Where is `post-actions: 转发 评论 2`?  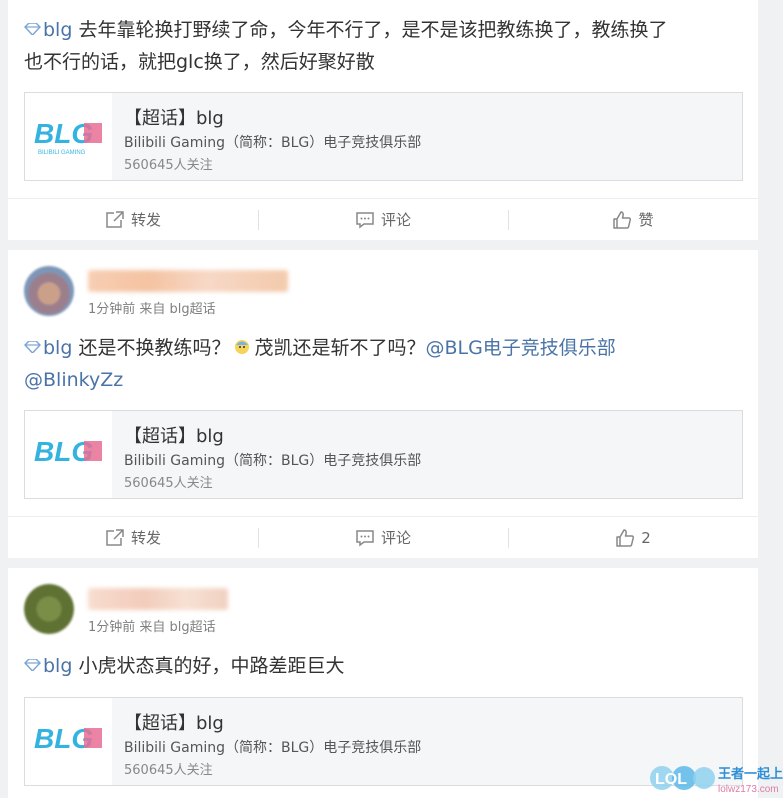
post-actions: 转发 评论 2 is located at coordinates (383, 537).